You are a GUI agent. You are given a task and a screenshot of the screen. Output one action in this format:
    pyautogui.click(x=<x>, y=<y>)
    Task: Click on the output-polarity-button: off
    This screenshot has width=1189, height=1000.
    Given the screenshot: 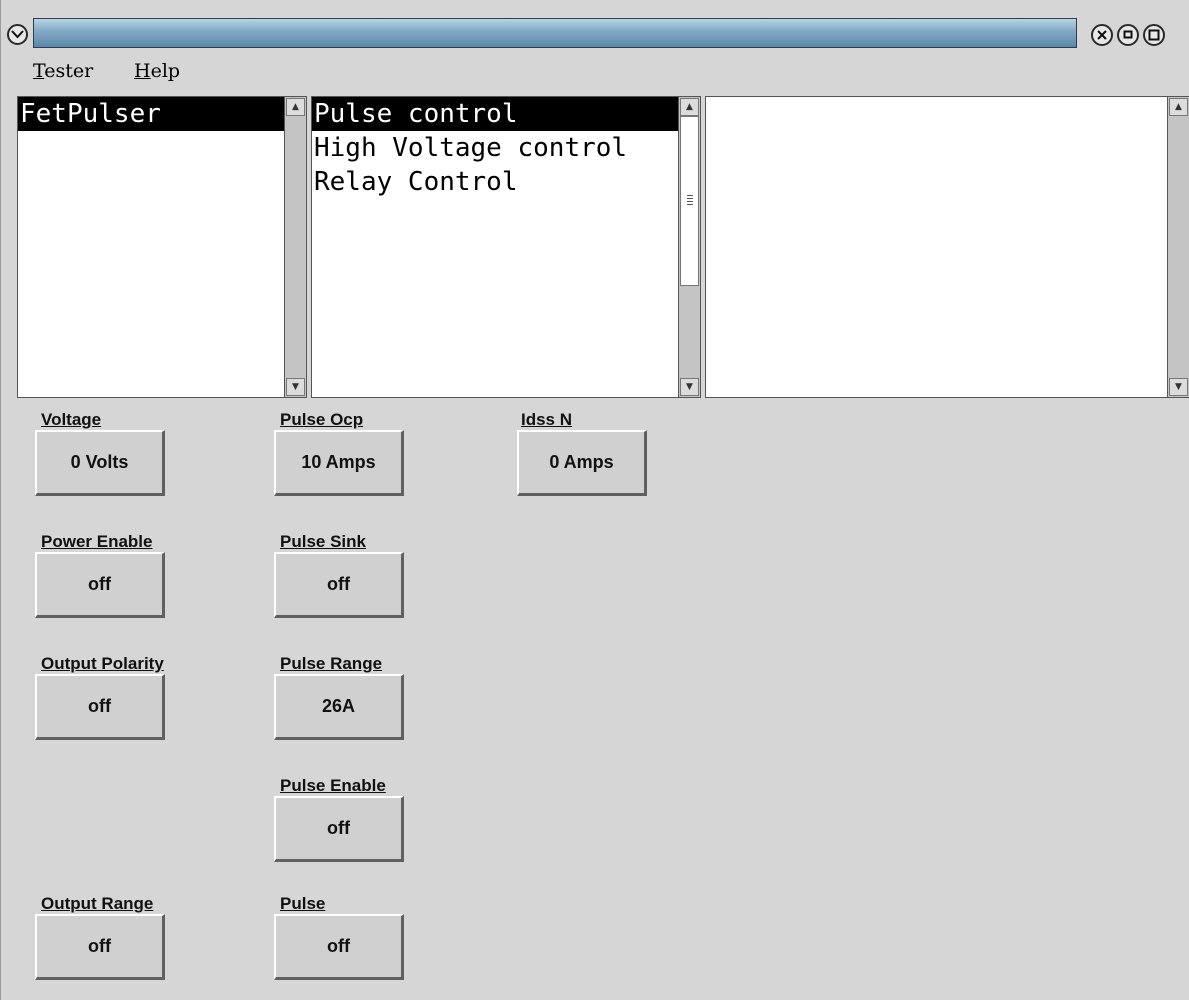 What is the action you would take?
    pyautogui.click(x=100, y=707)
    